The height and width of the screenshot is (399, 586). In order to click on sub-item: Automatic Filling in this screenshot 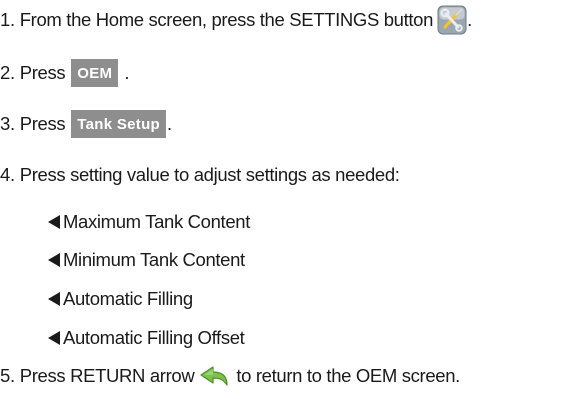, I will do `click(120, 299)`.